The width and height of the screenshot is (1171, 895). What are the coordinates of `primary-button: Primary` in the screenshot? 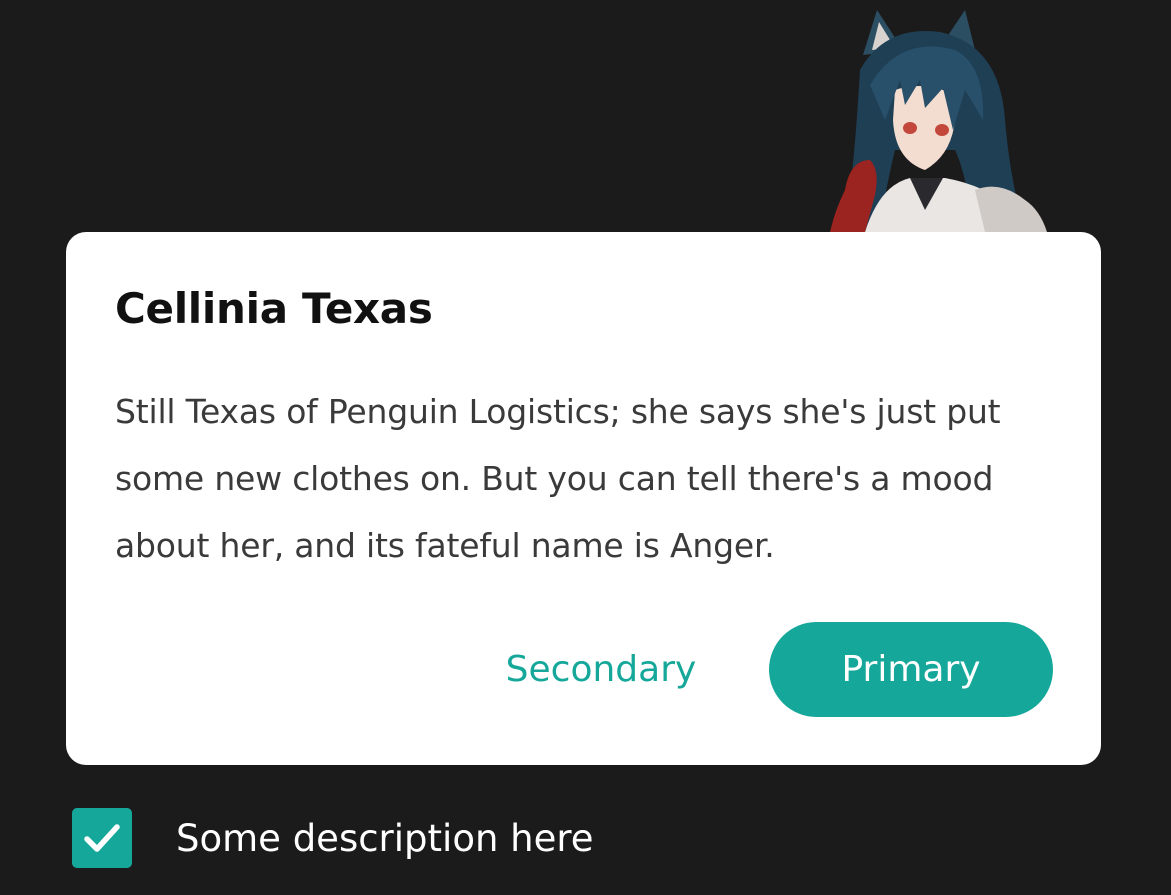 It's located at (911, 669).